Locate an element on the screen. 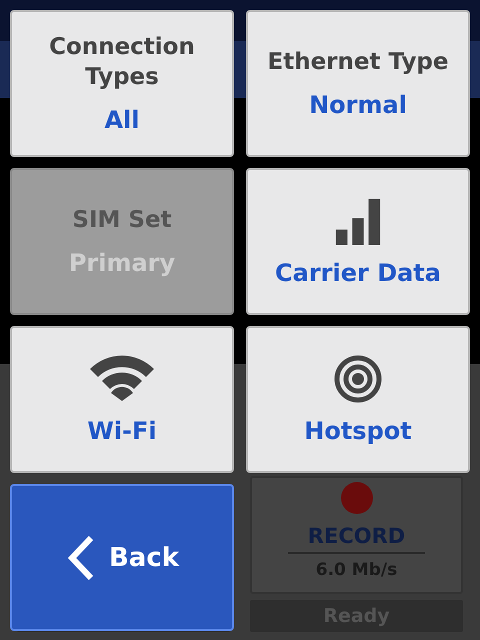 This screenshot has height=640, width=480. hotspot-button: Hotspot is located at coordinates (358, 399).